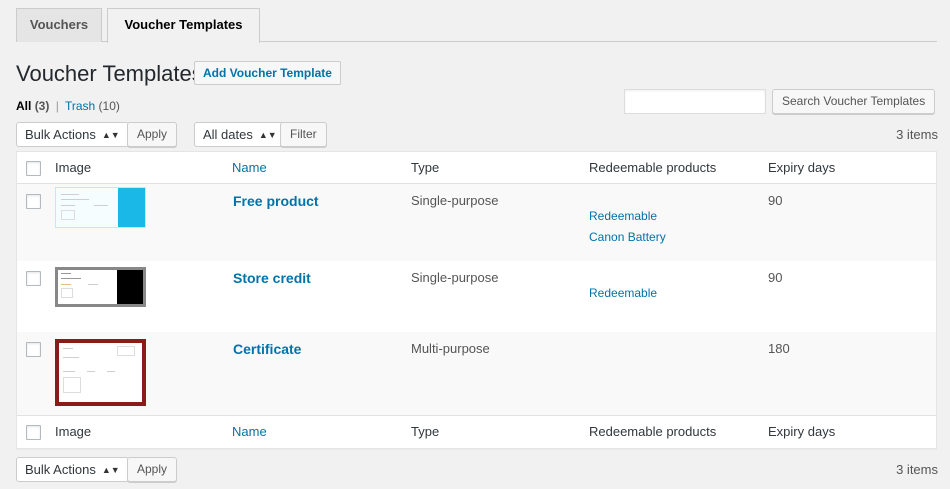 Image resolution: width=950 pixels, height=489 pixels. I want to click on select-all-checkbox, so click(33, 168).